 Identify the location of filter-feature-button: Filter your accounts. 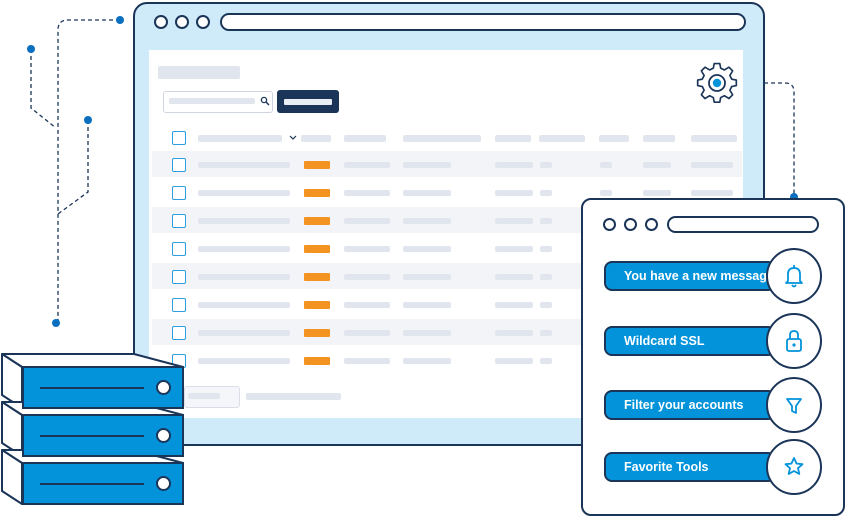
(690, 405).